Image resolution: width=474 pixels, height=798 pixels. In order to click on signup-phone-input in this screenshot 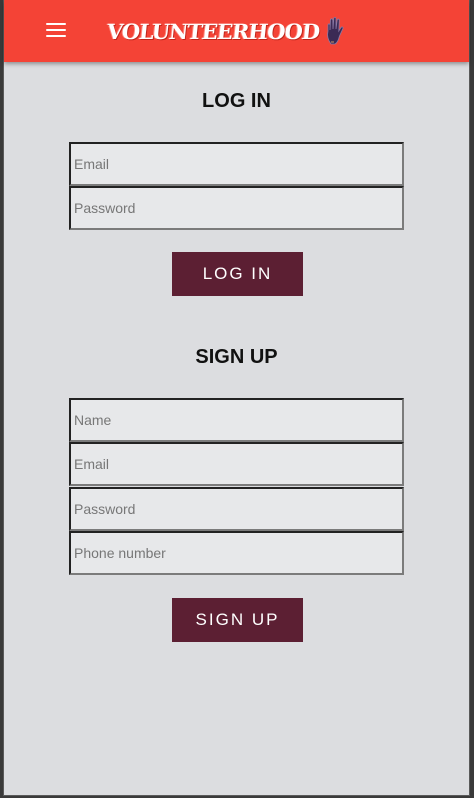, I will do `click(236, 553)`.